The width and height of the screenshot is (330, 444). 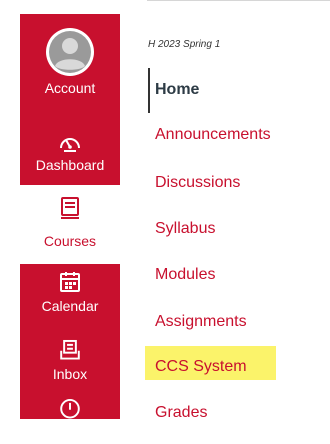 What do you see at coordinates (213, 135) in the screenshot?
I see `course-nav-announcements: Announcements` at bounding box center [213, 135].